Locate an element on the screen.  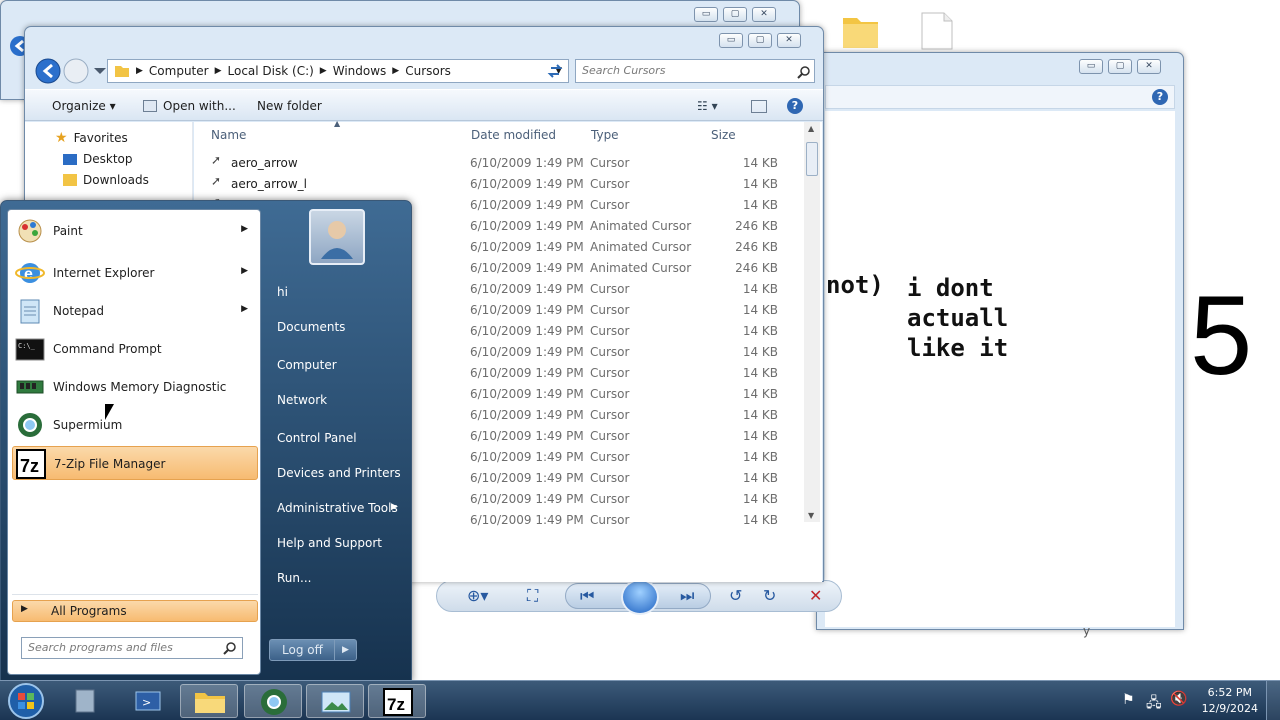
nav-desktop: Desktop is located at coordinates (98, 159).